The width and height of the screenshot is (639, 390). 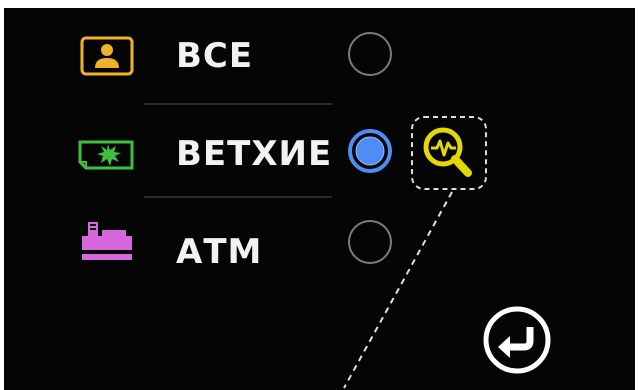 I want to click on magnifier-waveform-icon, so click(x=447, y=152).